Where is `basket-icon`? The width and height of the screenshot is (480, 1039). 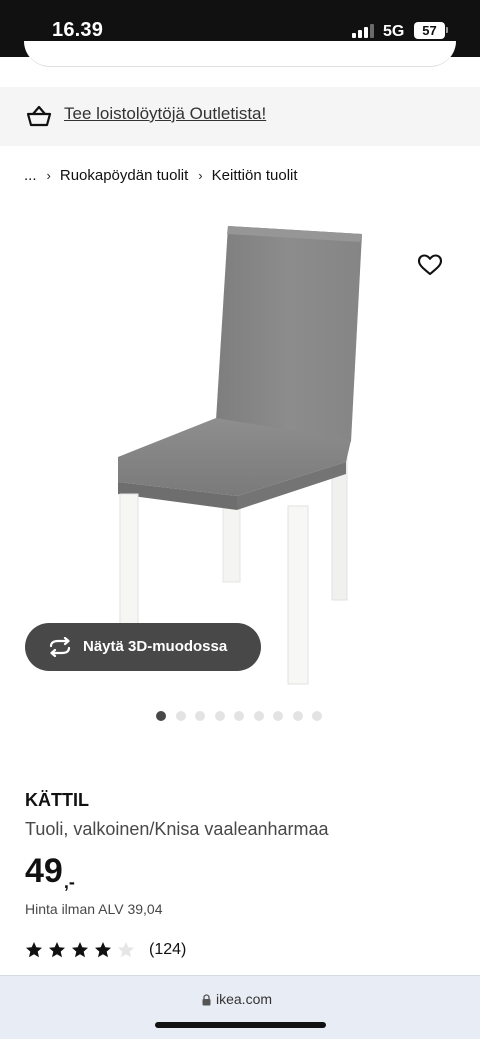
basket-icon is located at coordinates (39, 116).